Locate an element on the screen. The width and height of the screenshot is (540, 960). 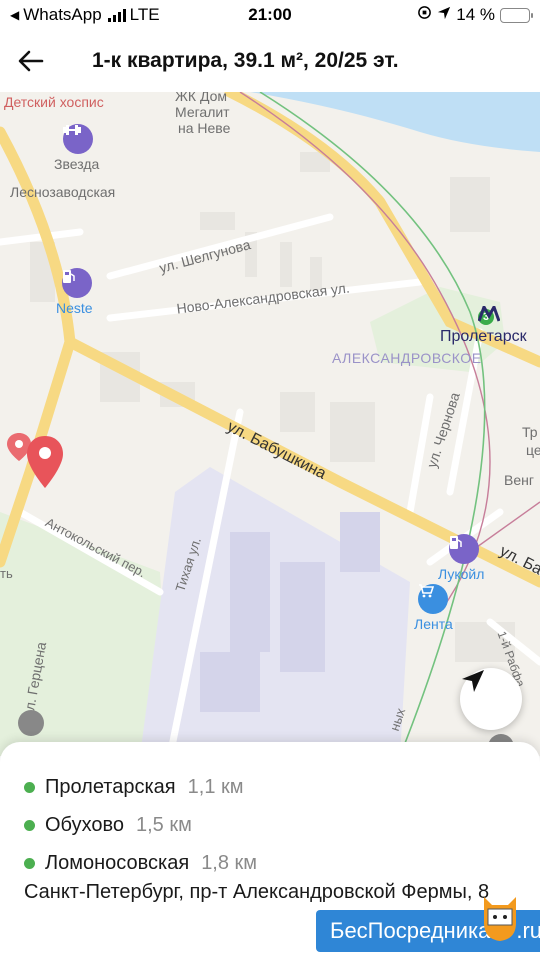
map-label-zhk-dom: ЖК Дом is located at coordinates (201, 98).